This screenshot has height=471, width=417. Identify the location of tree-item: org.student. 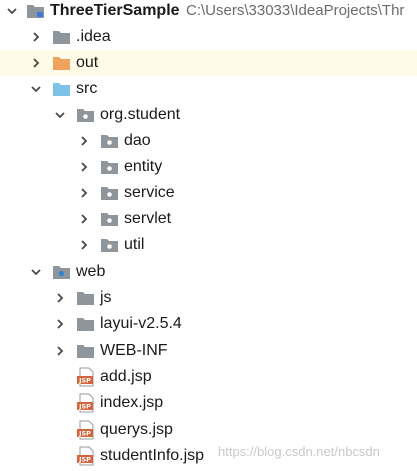
(208, 115).